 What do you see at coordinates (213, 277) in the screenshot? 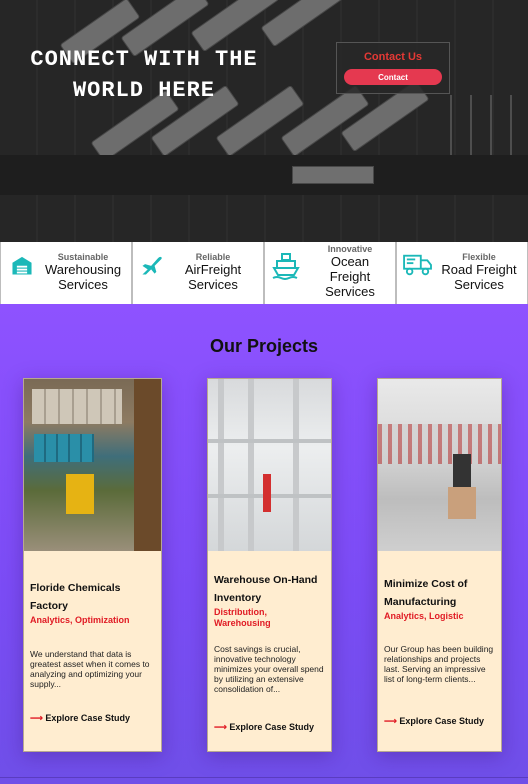
I see `service-name: AirFreight Services` at bounding box center [213, 277].